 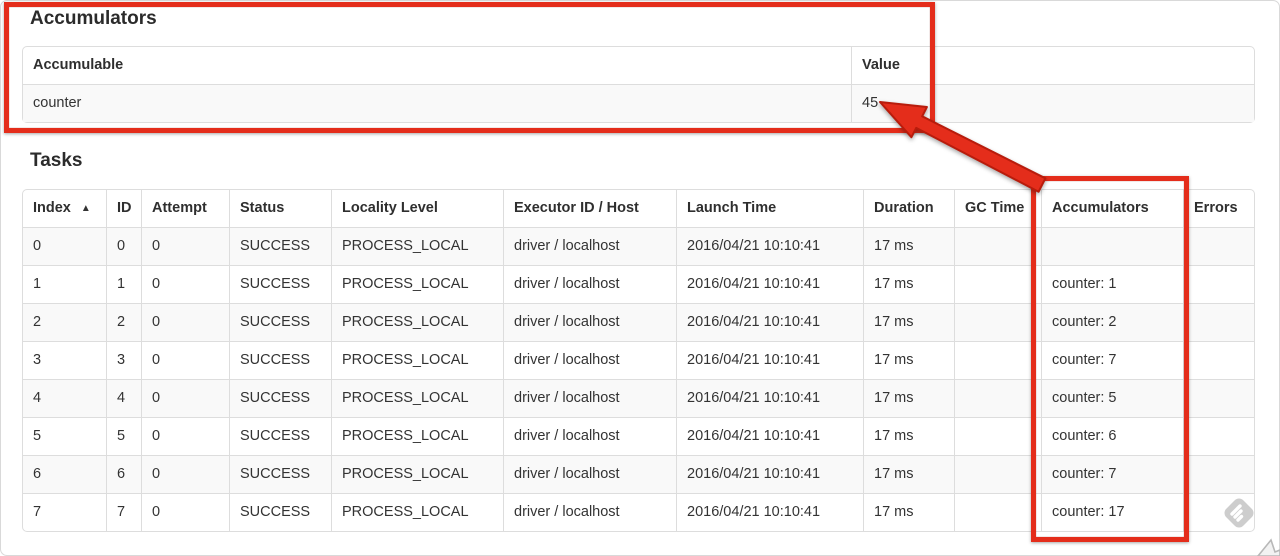 I want to click on column-header-accumulators: Accumulators, so click(x=1112, y=208).